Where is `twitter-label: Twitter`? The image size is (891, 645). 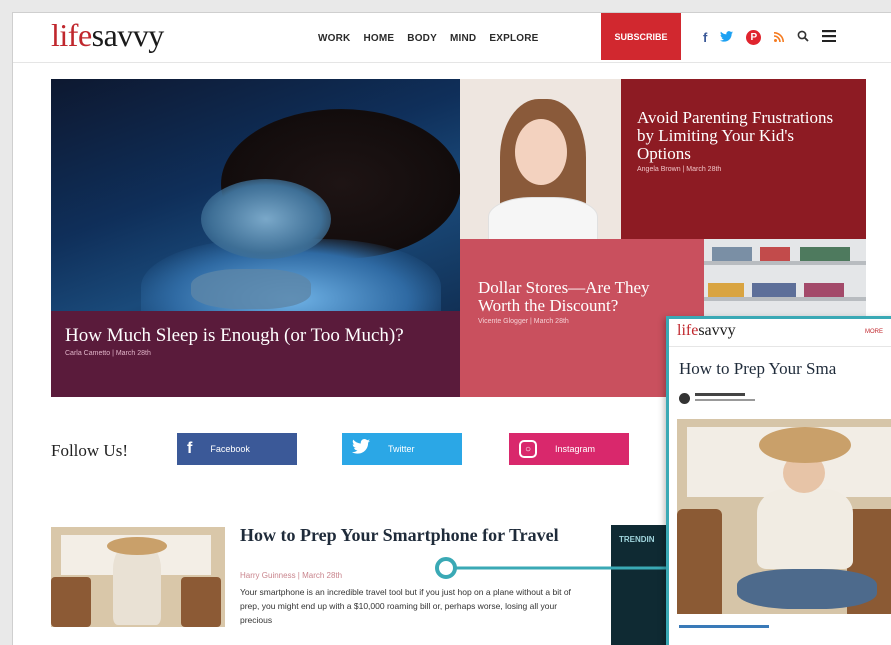 twitter-label: Twitter is located at coordinates (401, 449).